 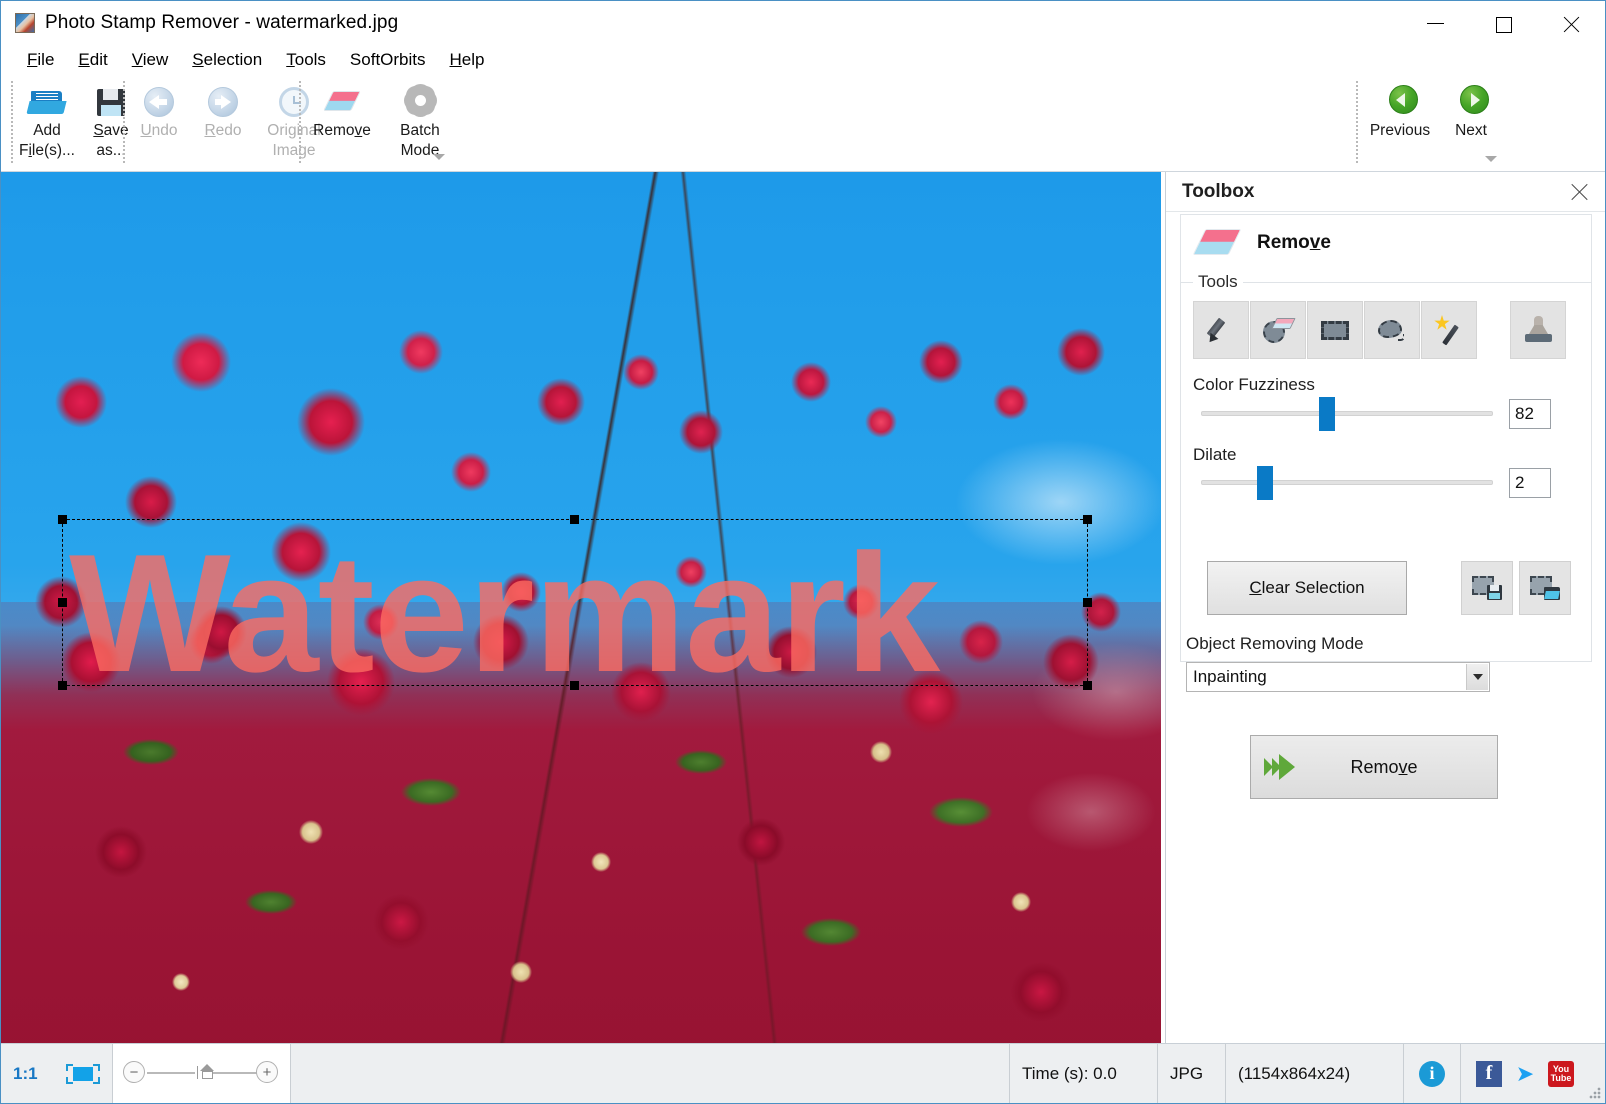 I want to click on time-status: Time (s): 0.0, so click(x=1084, y=1073).